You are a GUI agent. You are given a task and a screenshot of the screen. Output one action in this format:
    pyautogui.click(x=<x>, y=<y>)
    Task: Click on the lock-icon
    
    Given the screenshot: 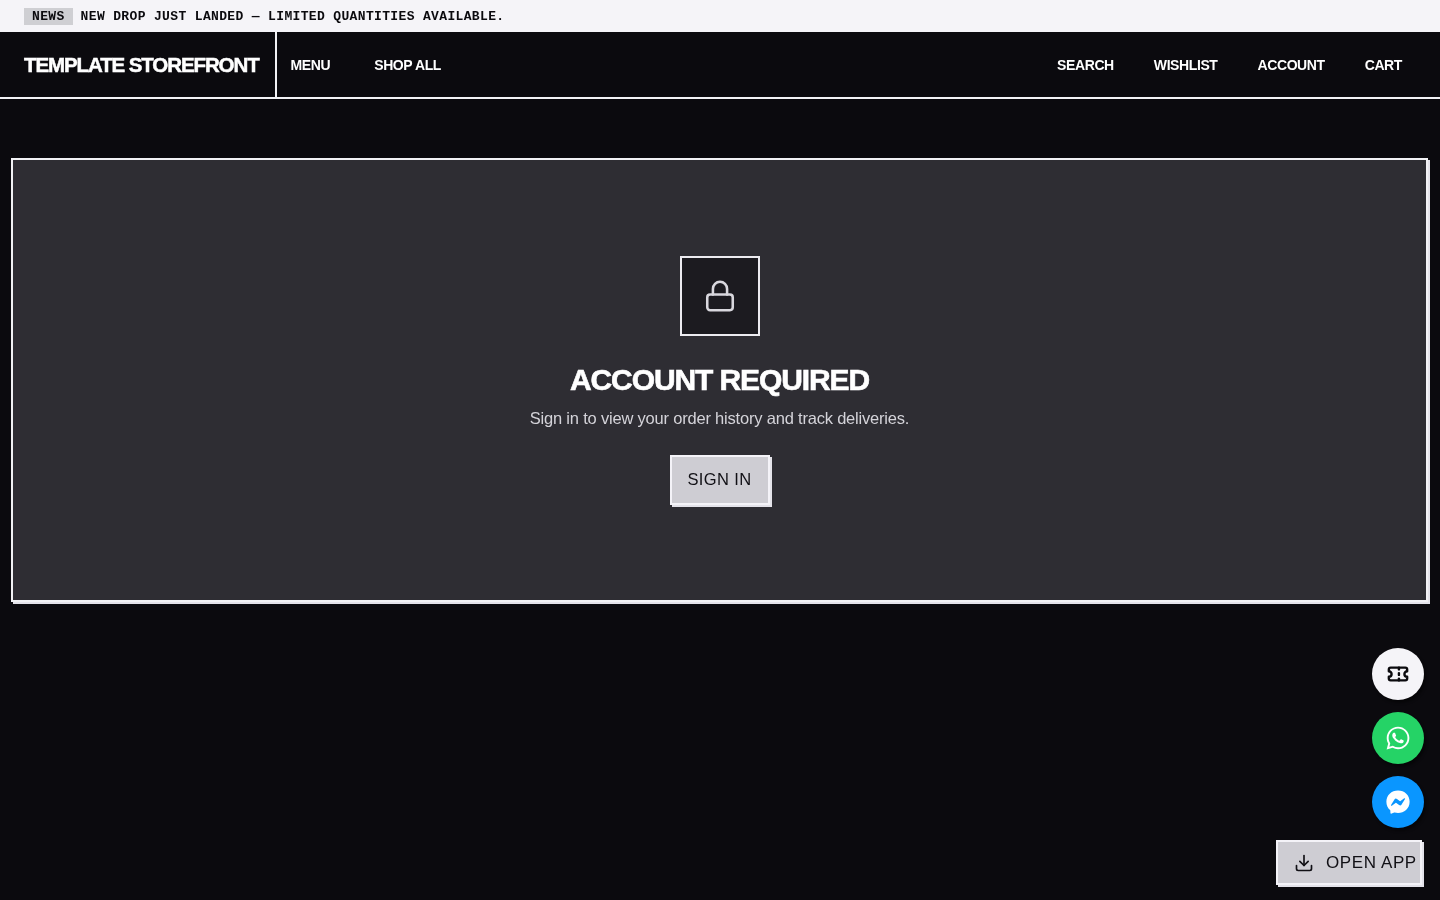 What is the action you would take?
    pyautogui.click(x=719, y=295)
    